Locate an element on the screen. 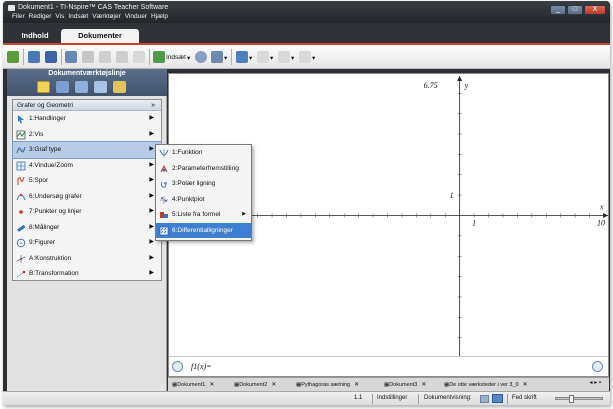  y-max-label: 6.75 is located at coordinates (431, 85).